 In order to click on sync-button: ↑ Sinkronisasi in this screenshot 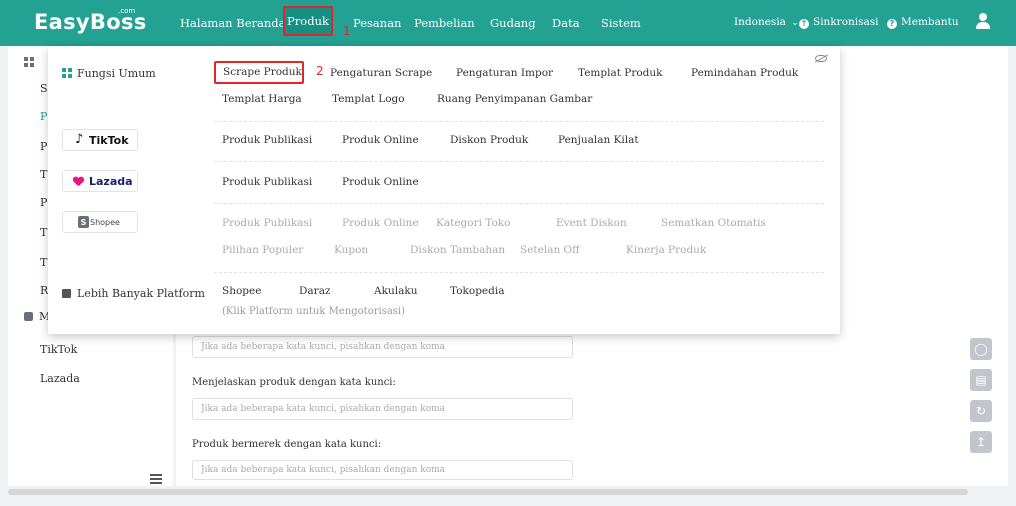, I will do `click(839, 22)`.